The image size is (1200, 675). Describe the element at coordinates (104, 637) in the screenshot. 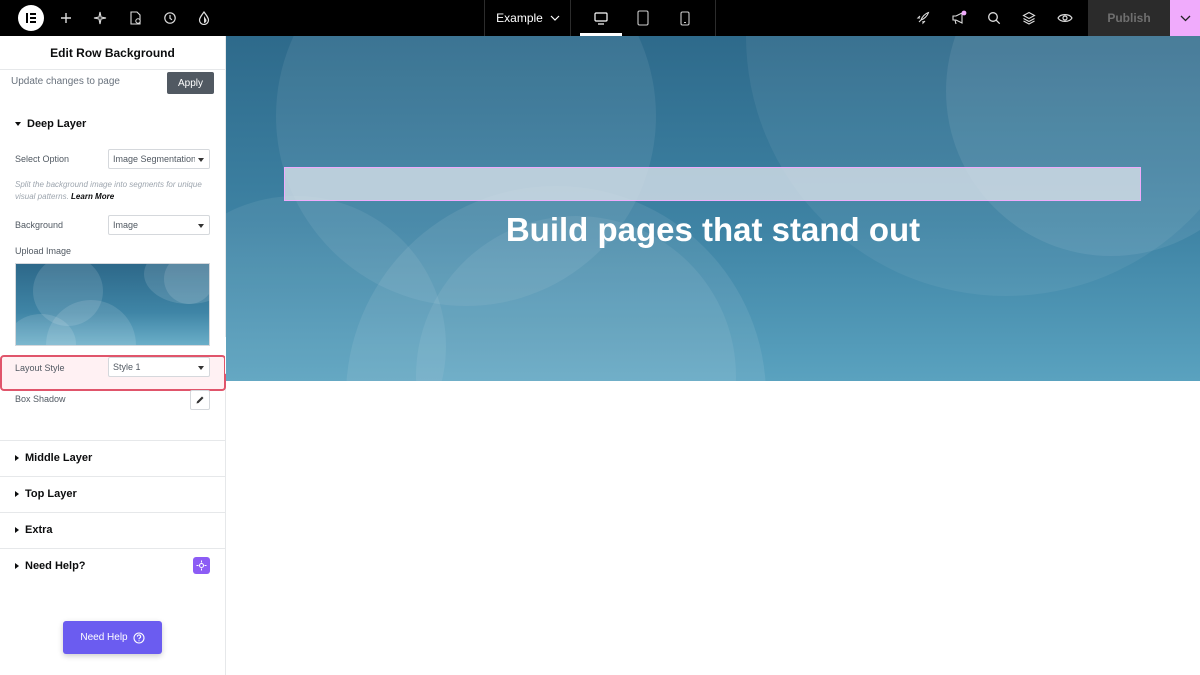

I see `need-help-label: Need Help` at that location.